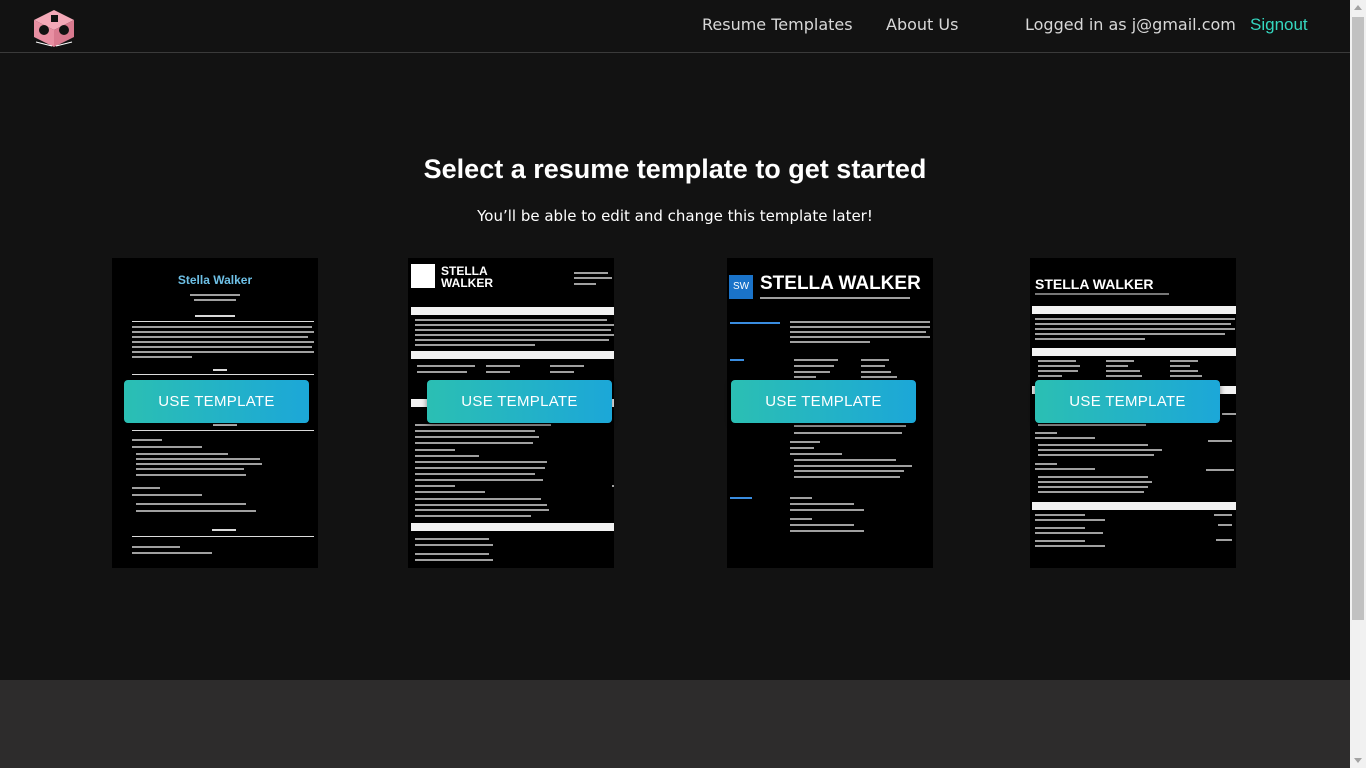 Image resolution: width=1366 pixels, height=768 pixels. I want to click on template-card-4: STELLA WALKER USE TEMPLATE, so click(1133, 413).